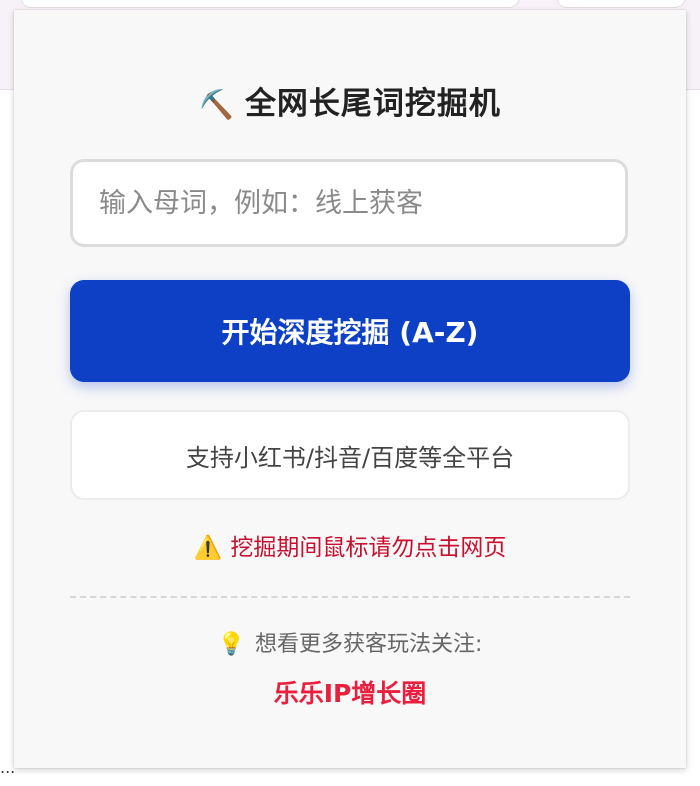 This screenshot has width=700, height=786. What do you see at coordinates (208, 548) in the screenshot?
I see `warning-icon: ⚠️` at bounding box center [208, 548].